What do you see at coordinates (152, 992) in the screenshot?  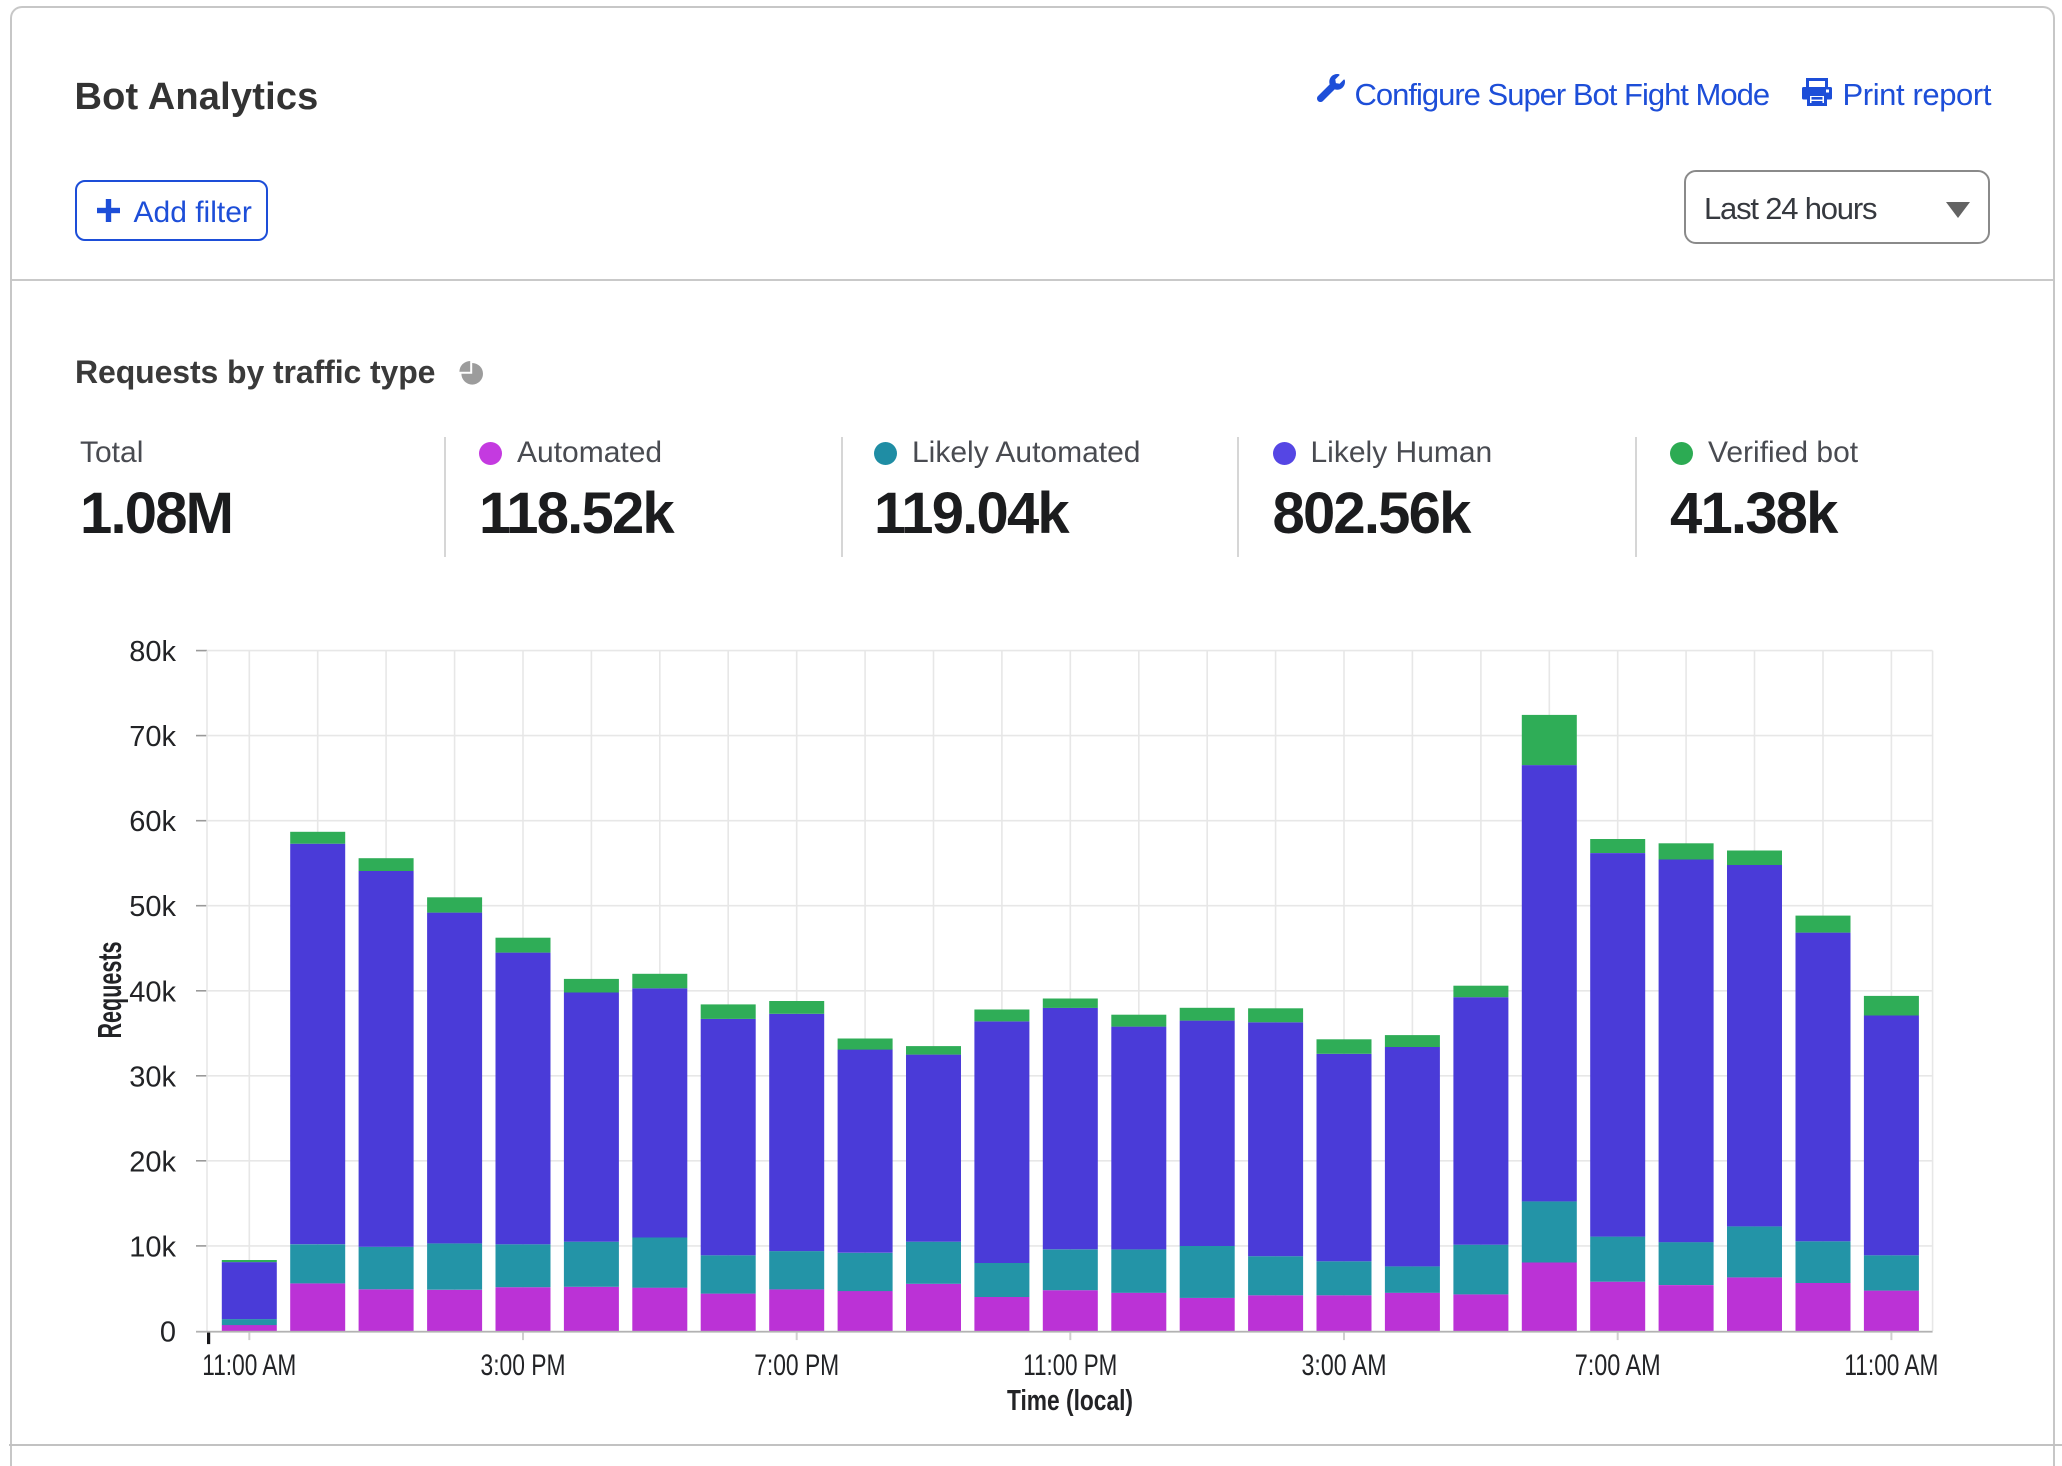 I see `svg-text: 40k` at bounding box center [152, 992].